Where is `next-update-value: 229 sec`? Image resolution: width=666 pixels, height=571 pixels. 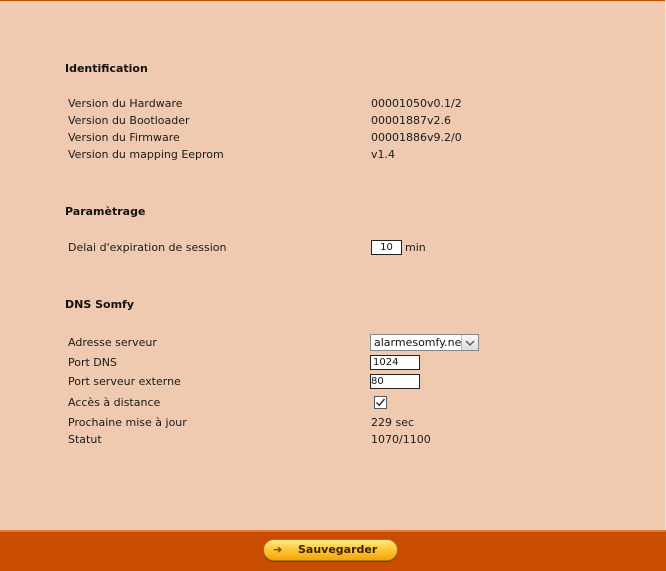
next-update-value: 229 sec is located at coordinates (393, 422).